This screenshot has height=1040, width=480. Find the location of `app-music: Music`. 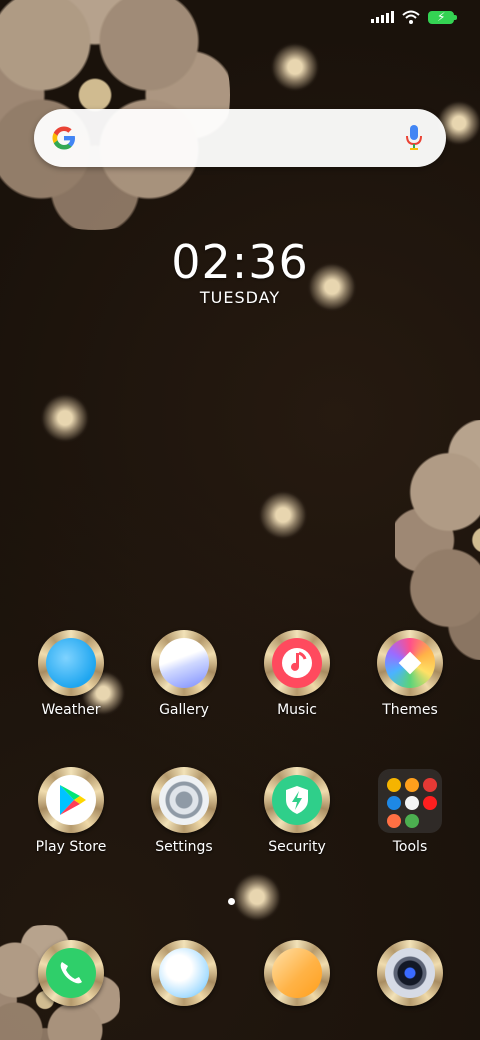

app-music: Music is located at coordinates (297, 674).